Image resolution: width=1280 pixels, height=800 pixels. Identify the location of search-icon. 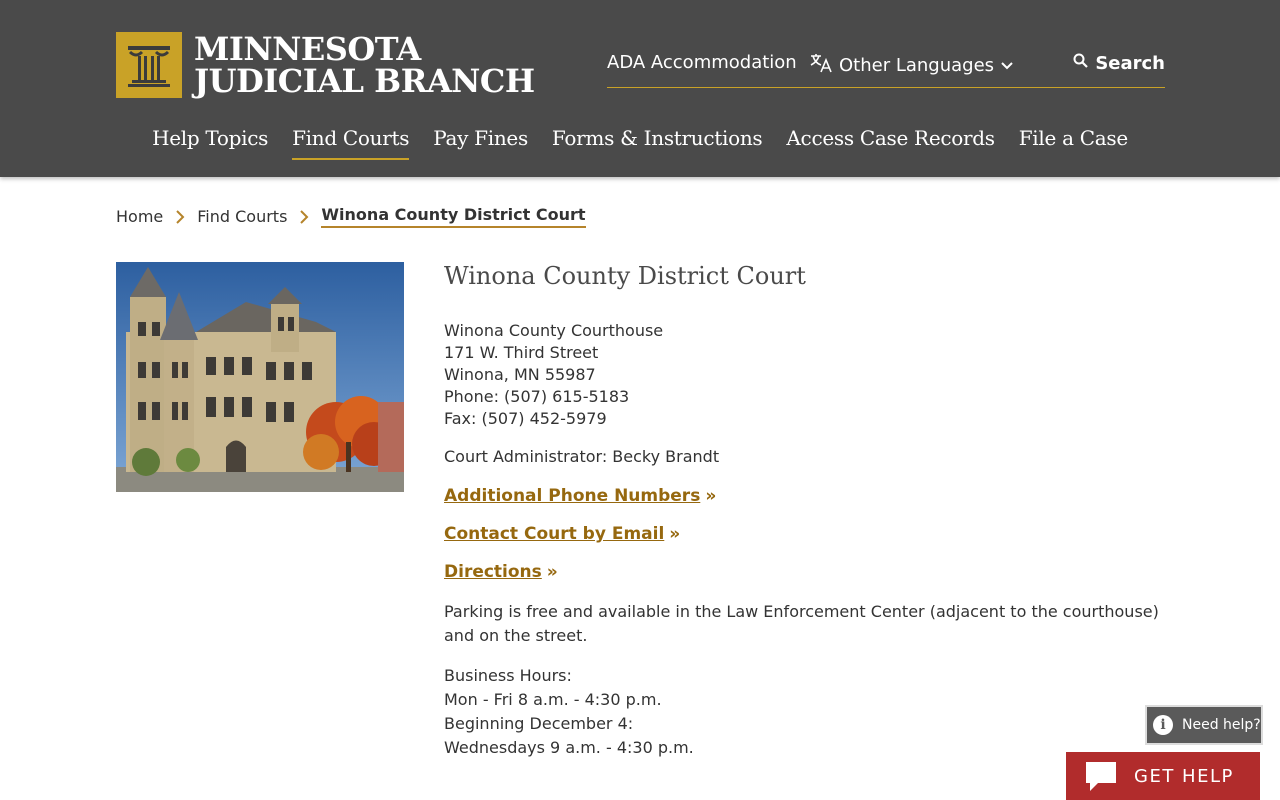
(1081, 63).